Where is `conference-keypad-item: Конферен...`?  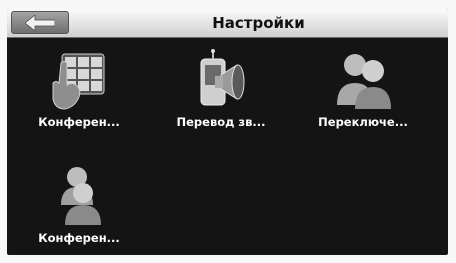 conference-keypad-item: Конферен... is located at coordinates (79, 97).